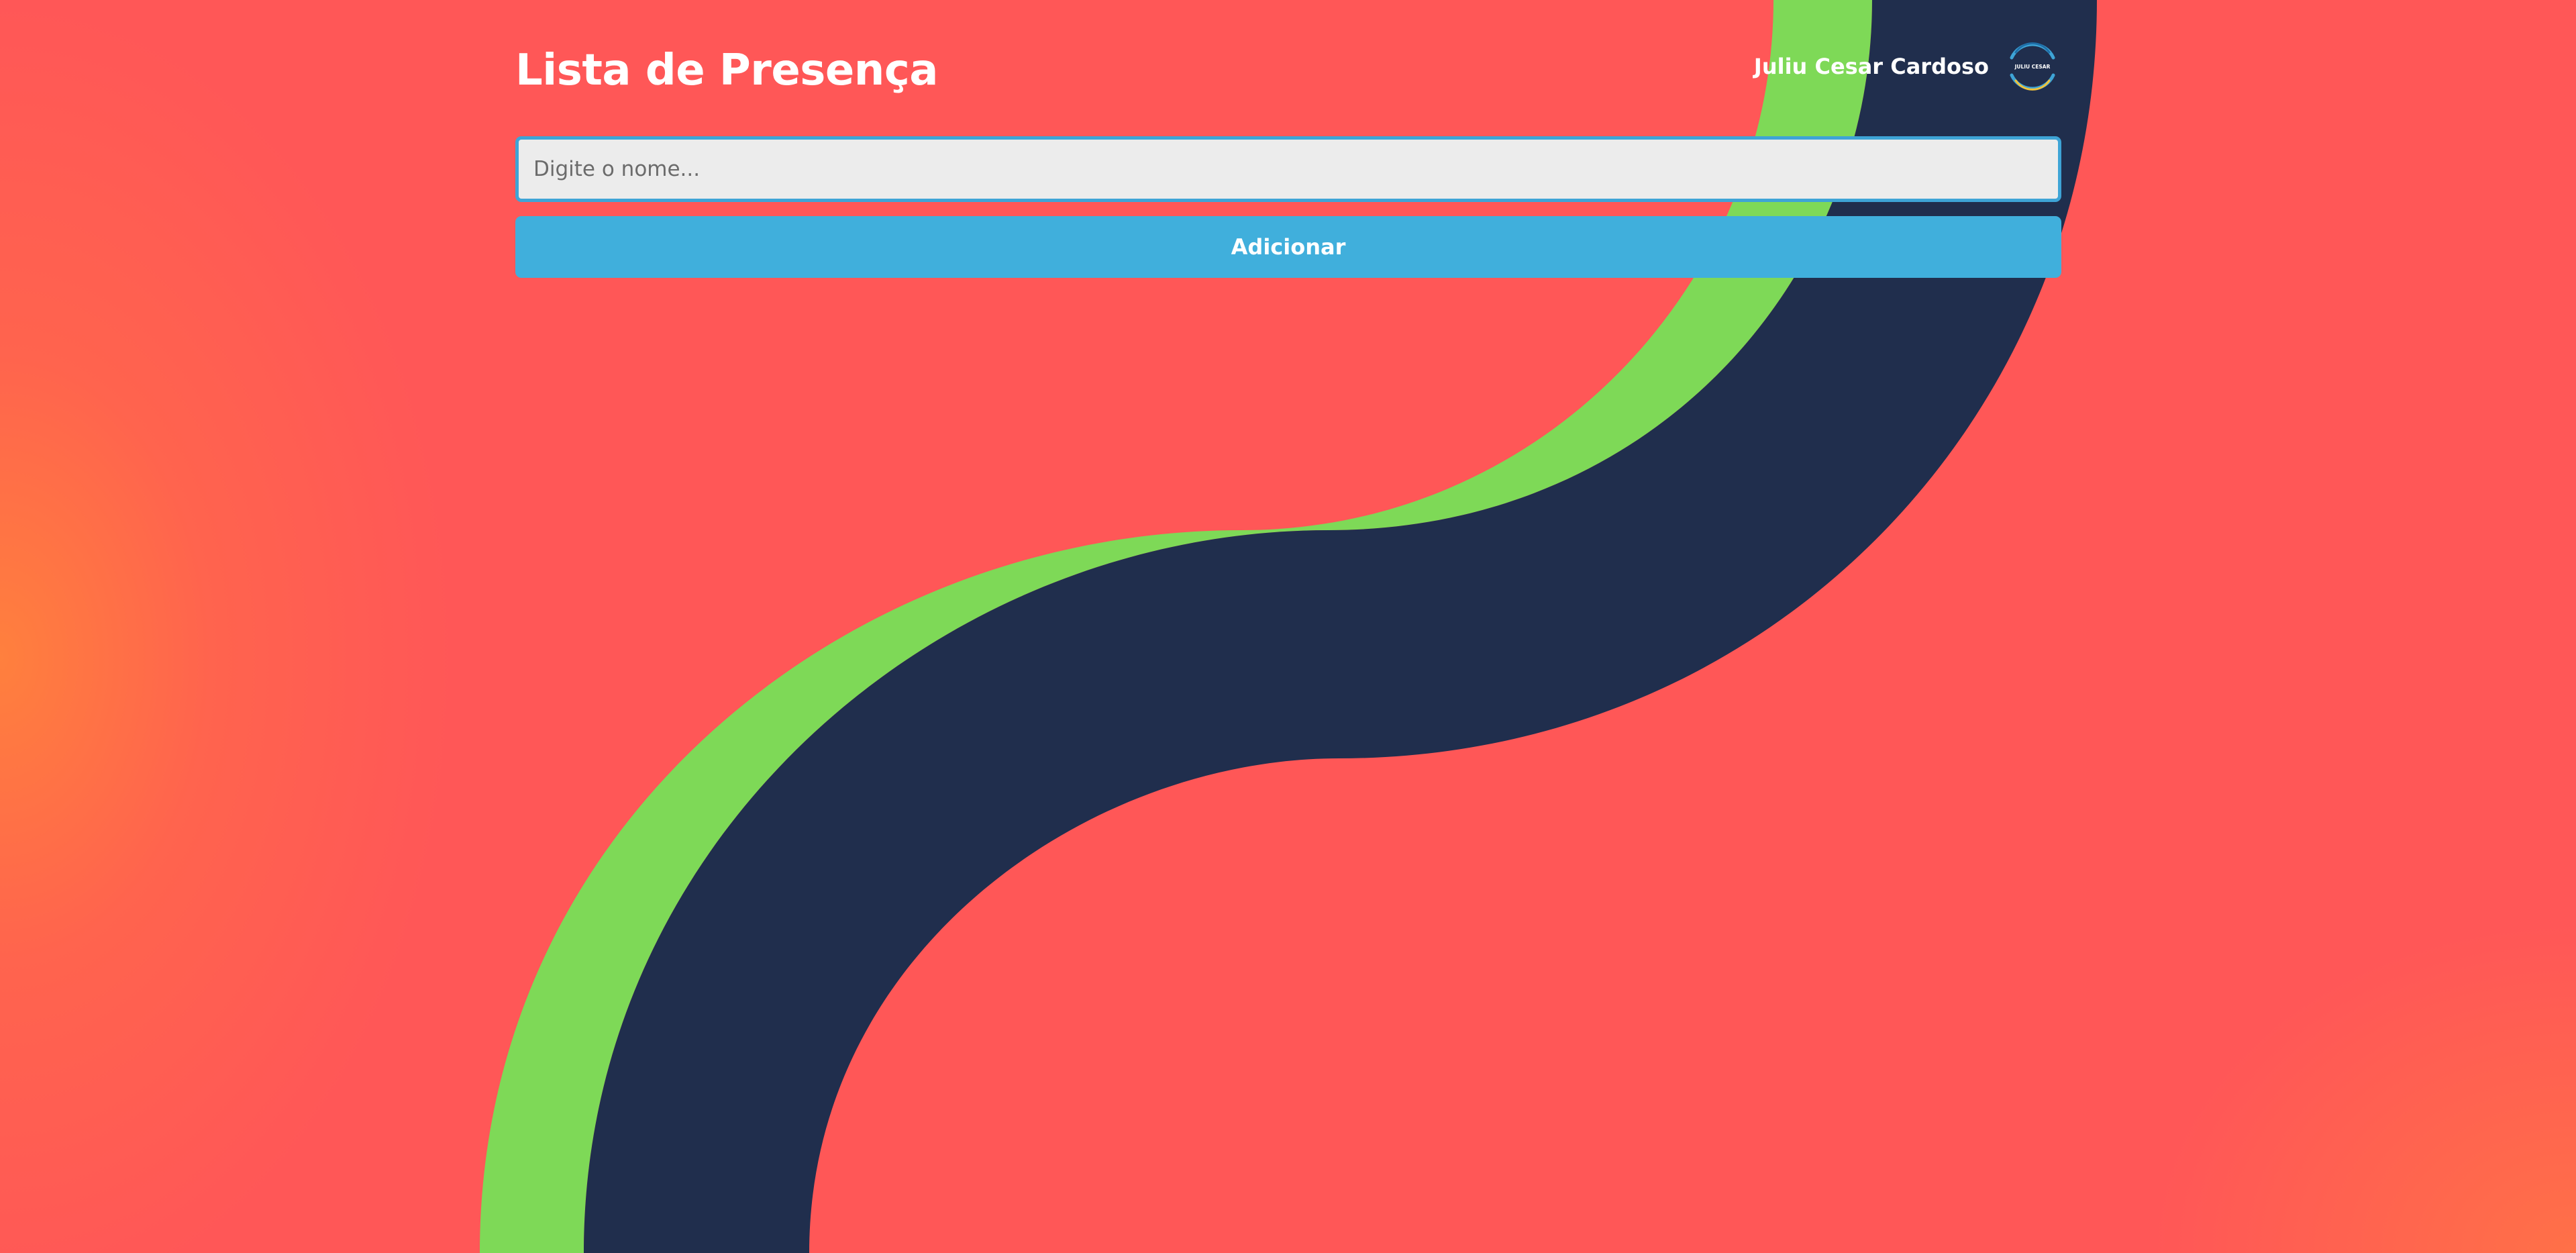  I want to click on circular-logo-icon: JULIU CESAR, so click(2032, 66).